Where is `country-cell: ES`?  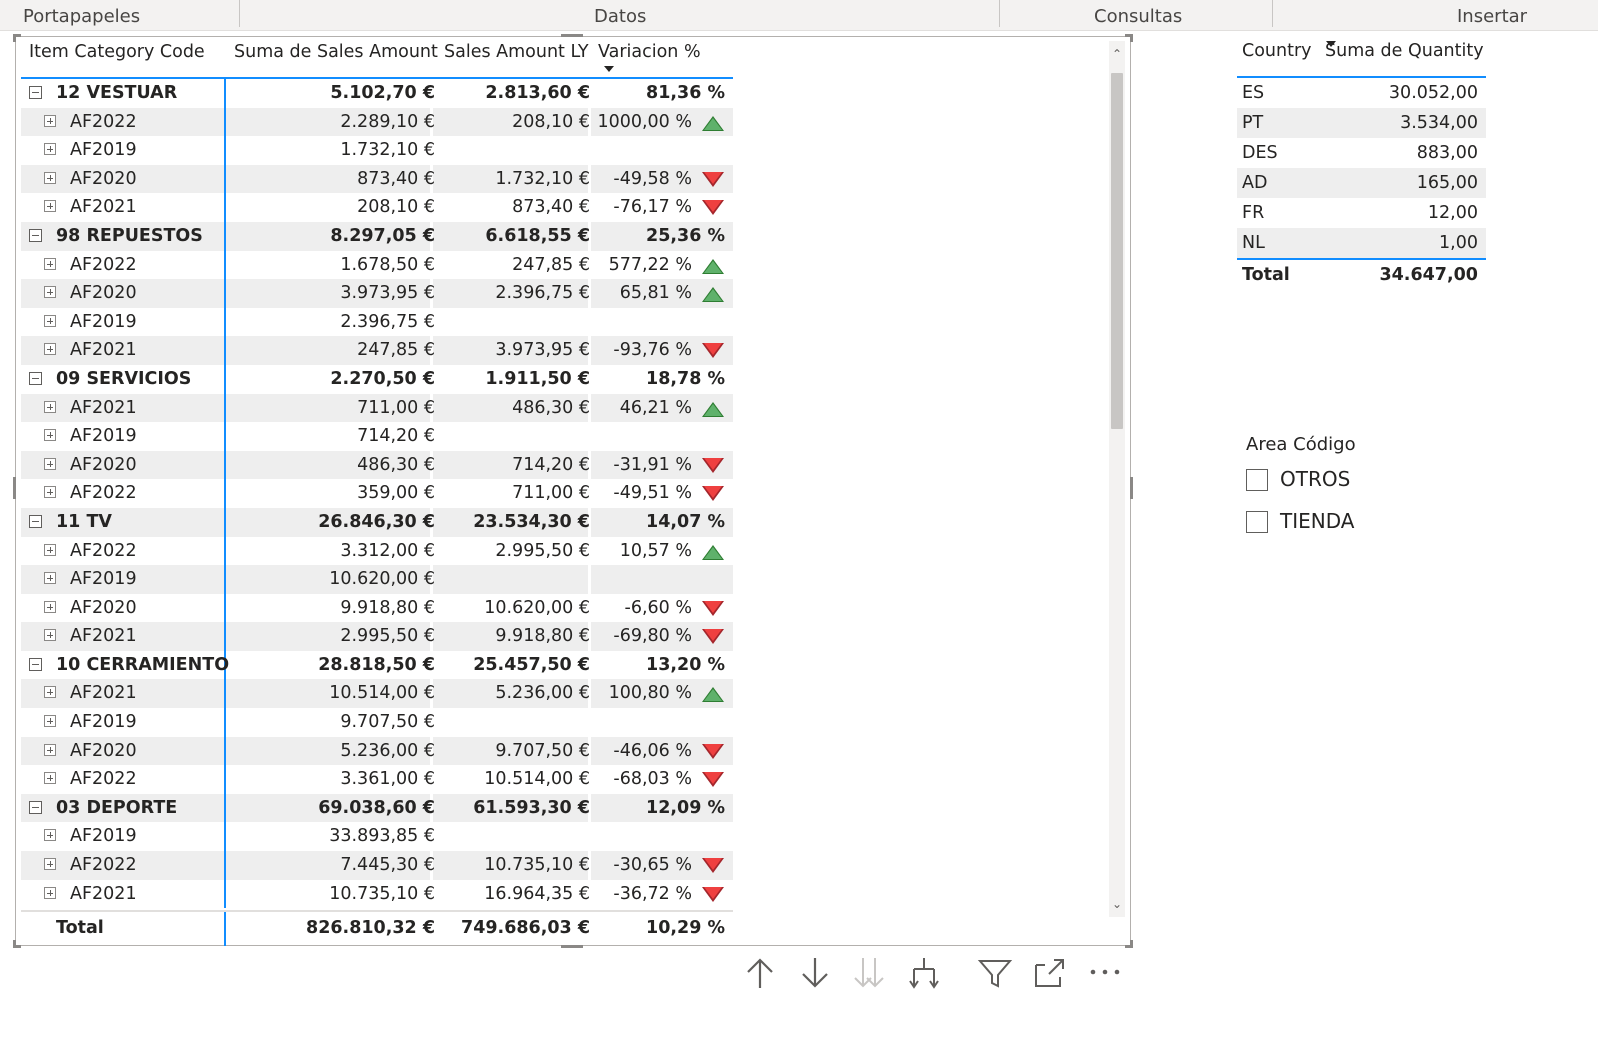
country-cell: ES is located at coordinates (1253, 93).